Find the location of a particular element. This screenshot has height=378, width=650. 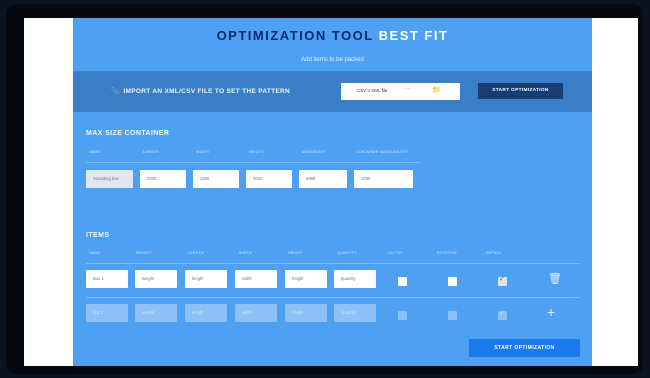

item-row-2-rotation-checkbox is located at coordinates (452, 315).